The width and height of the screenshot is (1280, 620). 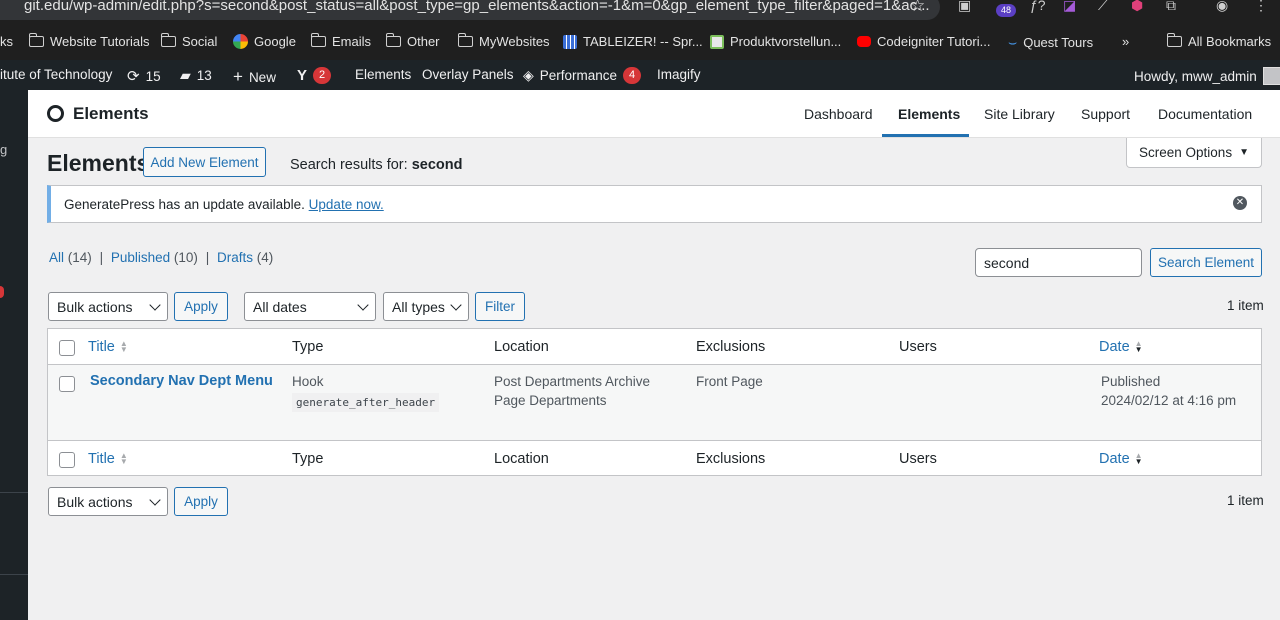 What do you see at coordinates (56, 74) in the screenshot?
I see `adminbar-site-name: itute of Technology` at bounding box center [56, 74].